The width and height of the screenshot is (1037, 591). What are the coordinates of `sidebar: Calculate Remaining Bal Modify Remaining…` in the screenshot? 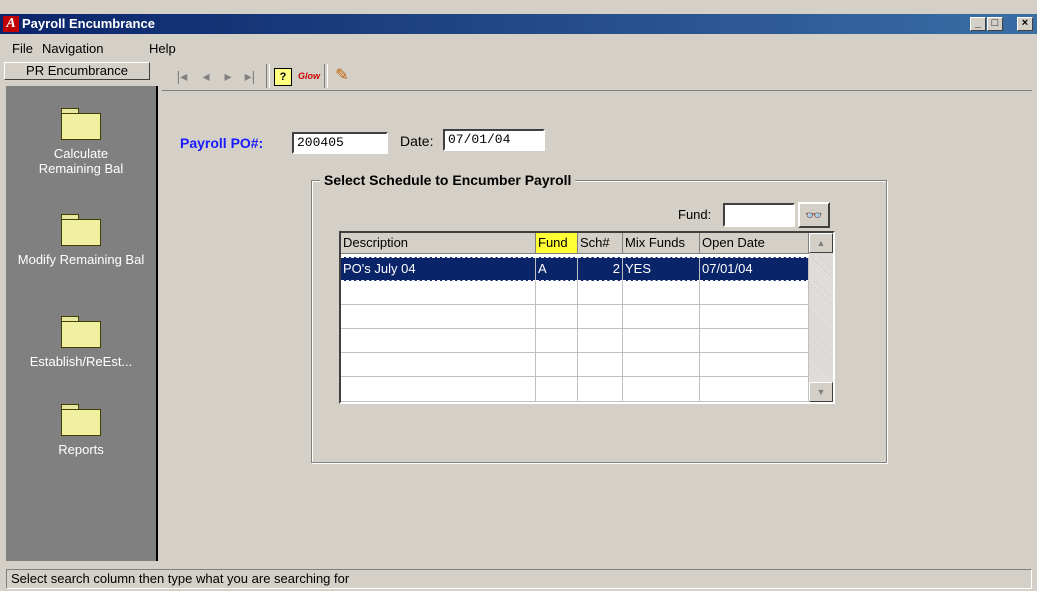 It's located at (82, 323).